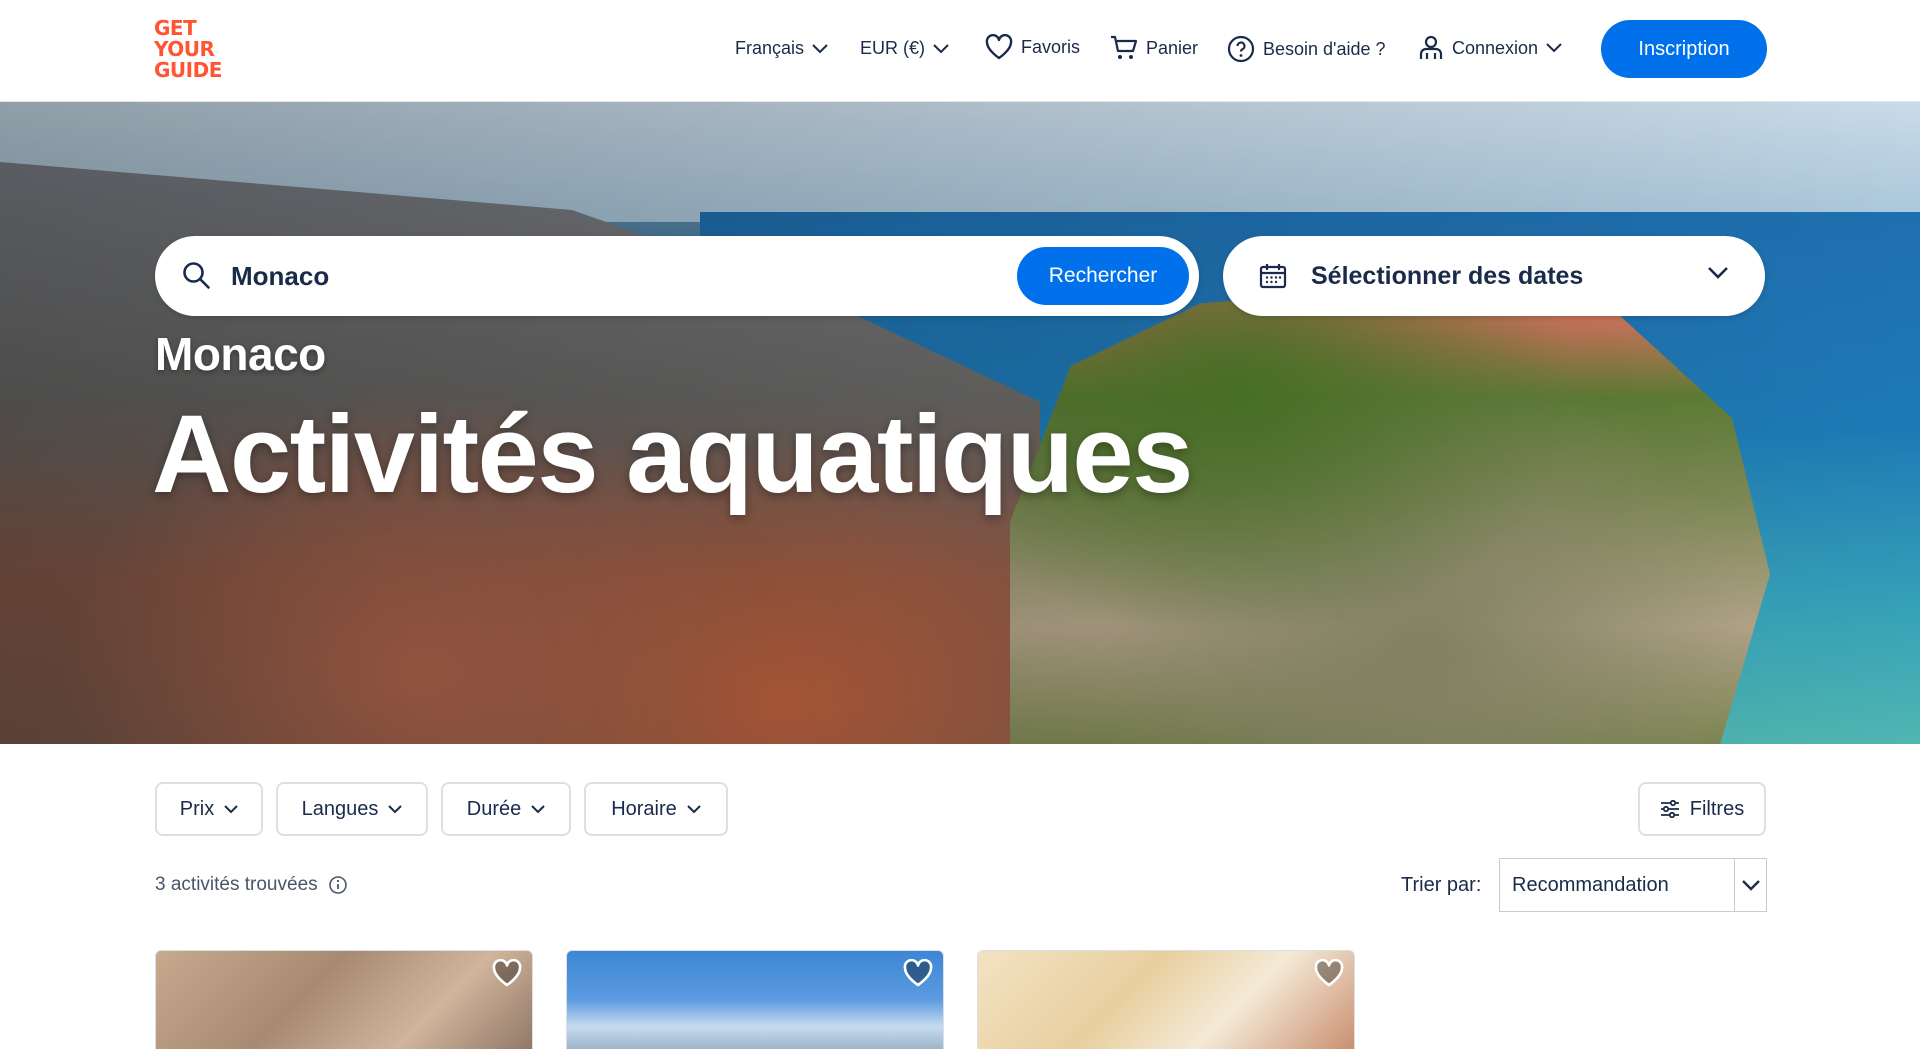 The image size is (1920, 1049). I want to click on login-menu: Connexion, so click(1490, 48).